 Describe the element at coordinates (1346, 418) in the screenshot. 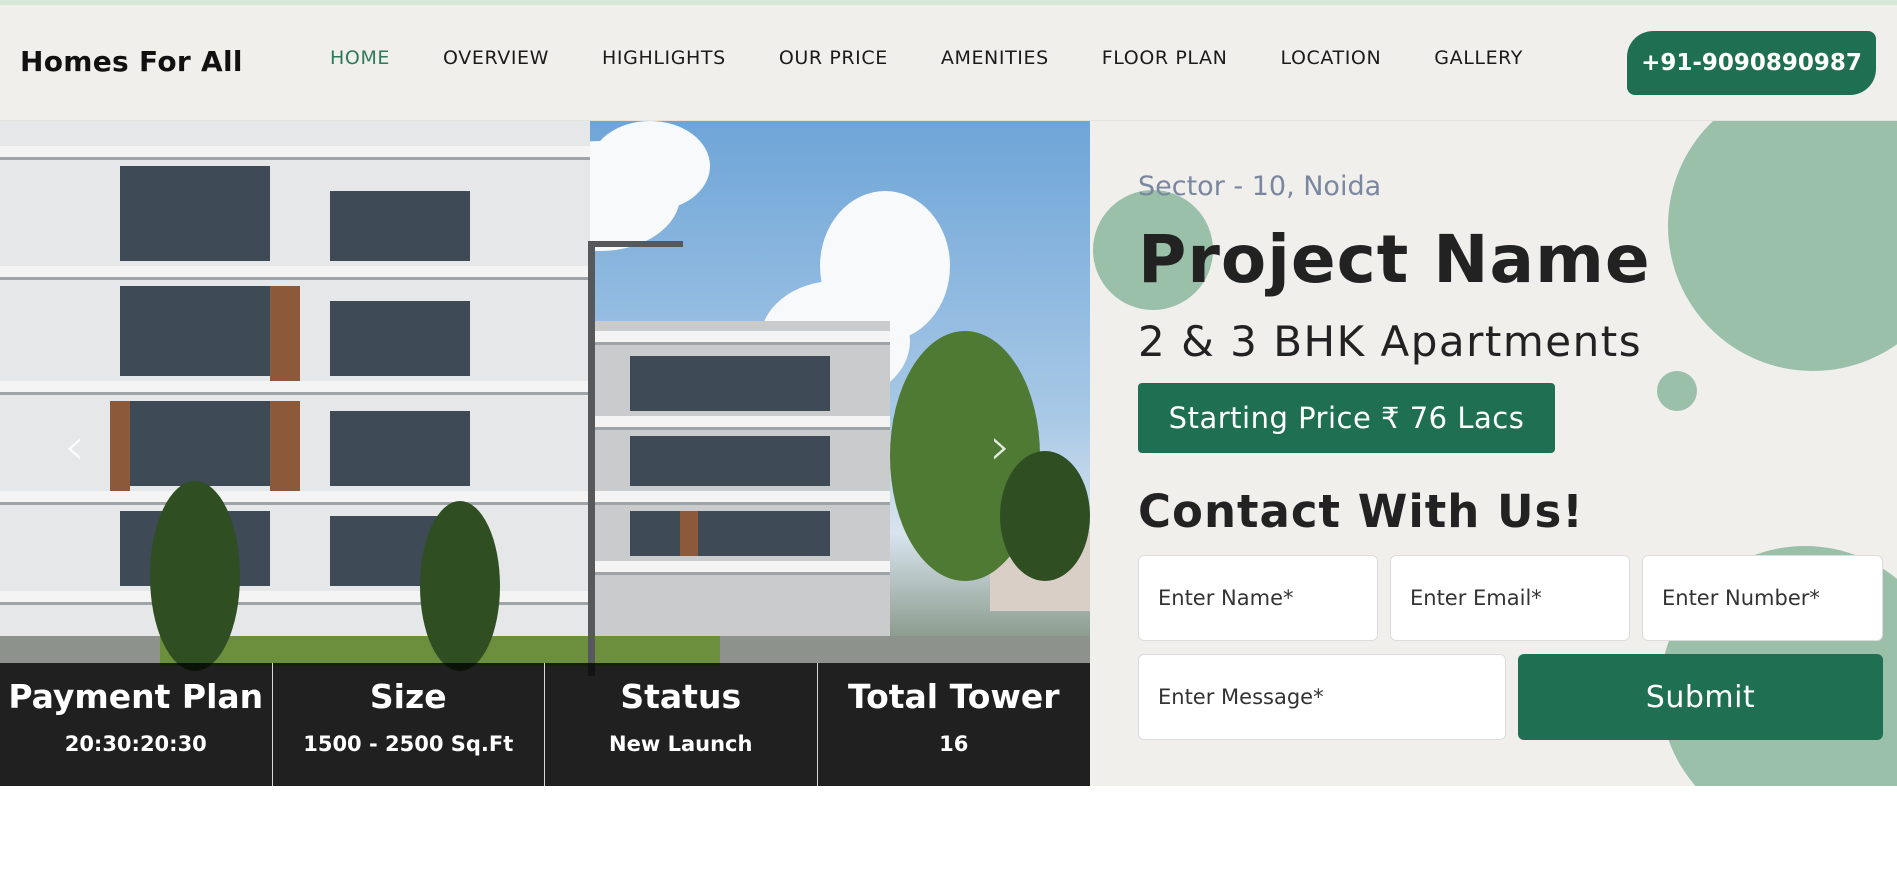

I see `starting-price-badge: Starting Price ₹ 76 Lacs` at that location.